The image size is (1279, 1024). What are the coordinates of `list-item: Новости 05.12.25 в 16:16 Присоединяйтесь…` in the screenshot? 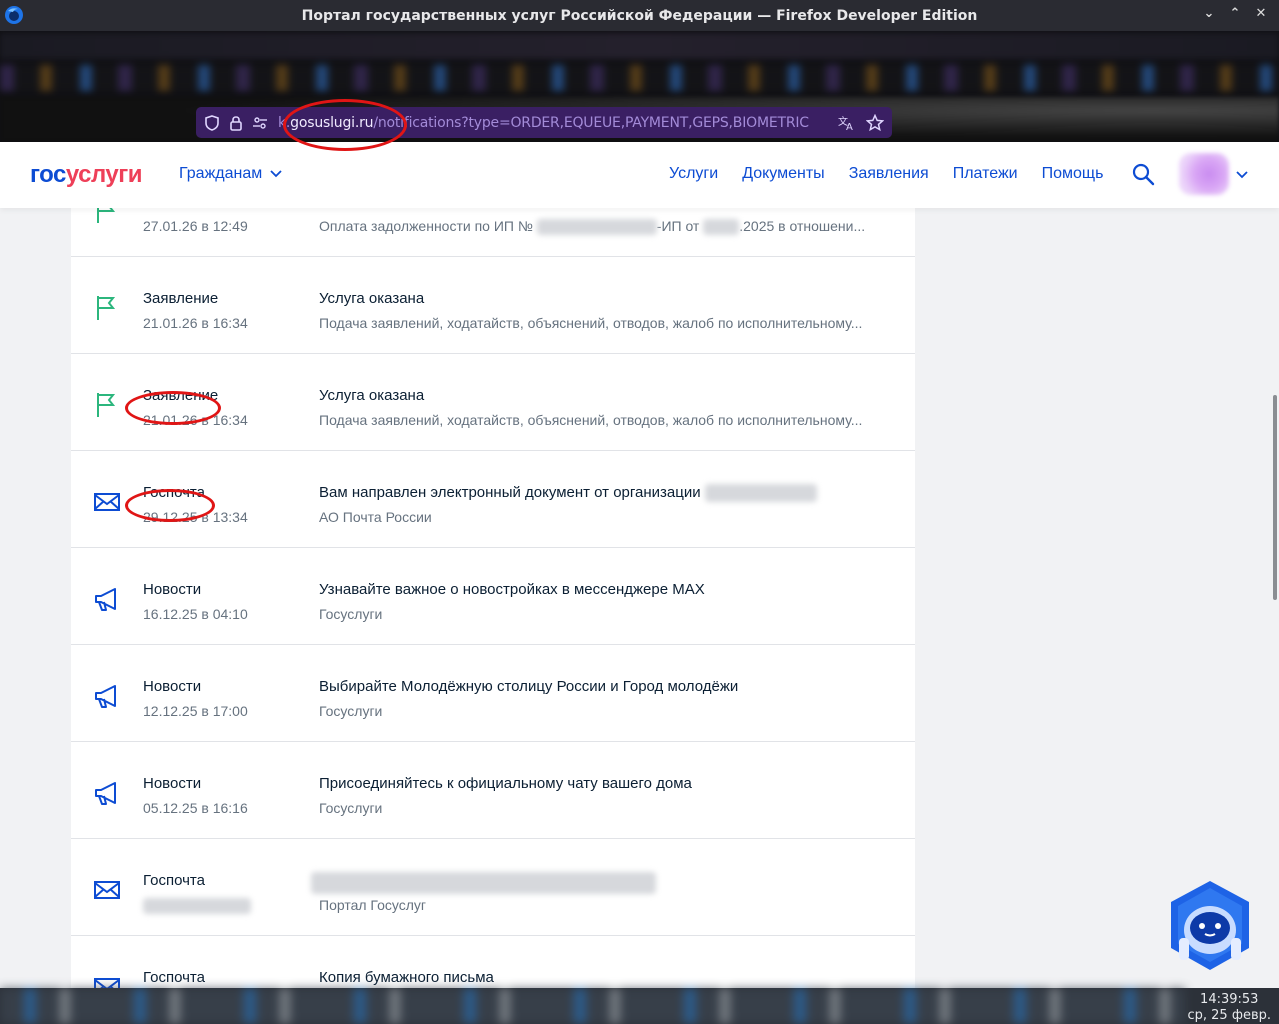 It's located at (493, 790).